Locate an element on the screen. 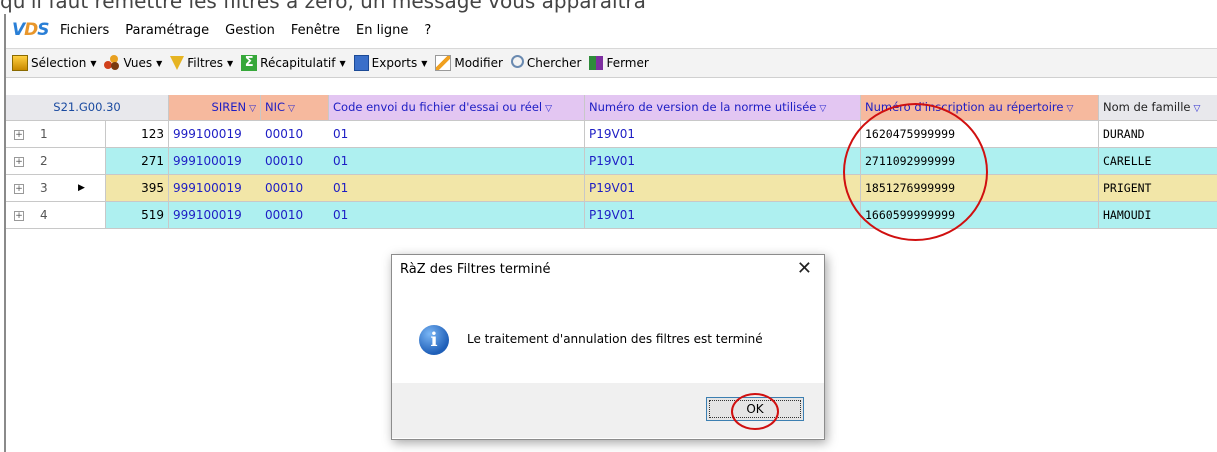 Image resolution: width=1217 pixels, height=452 pixels. close-window-icon is located at coordinates (596, 63).